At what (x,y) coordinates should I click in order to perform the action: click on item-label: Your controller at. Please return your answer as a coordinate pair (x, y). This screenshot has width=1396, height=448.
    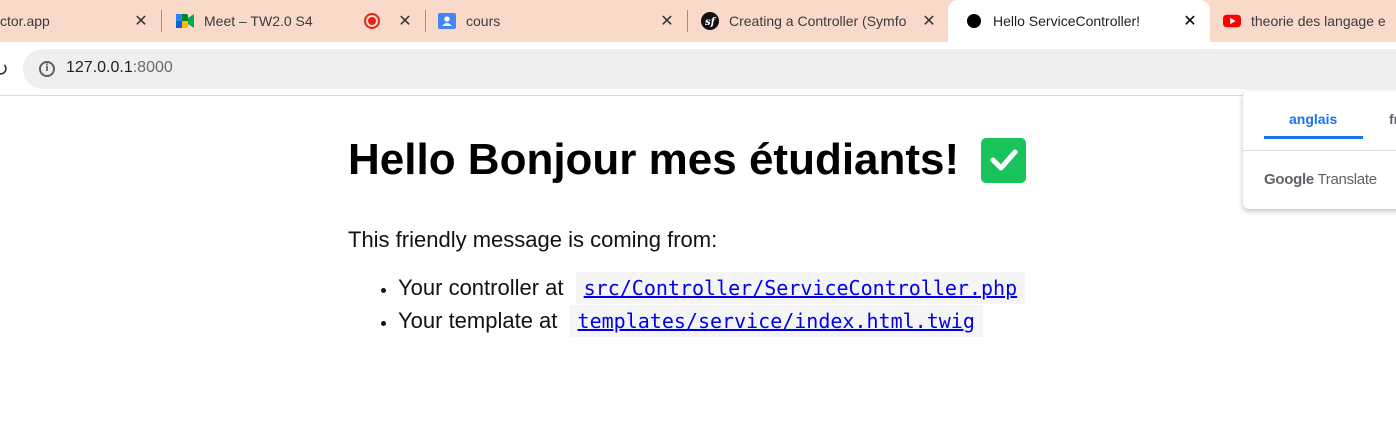
    Looking at the image, I should click on (481, 287).